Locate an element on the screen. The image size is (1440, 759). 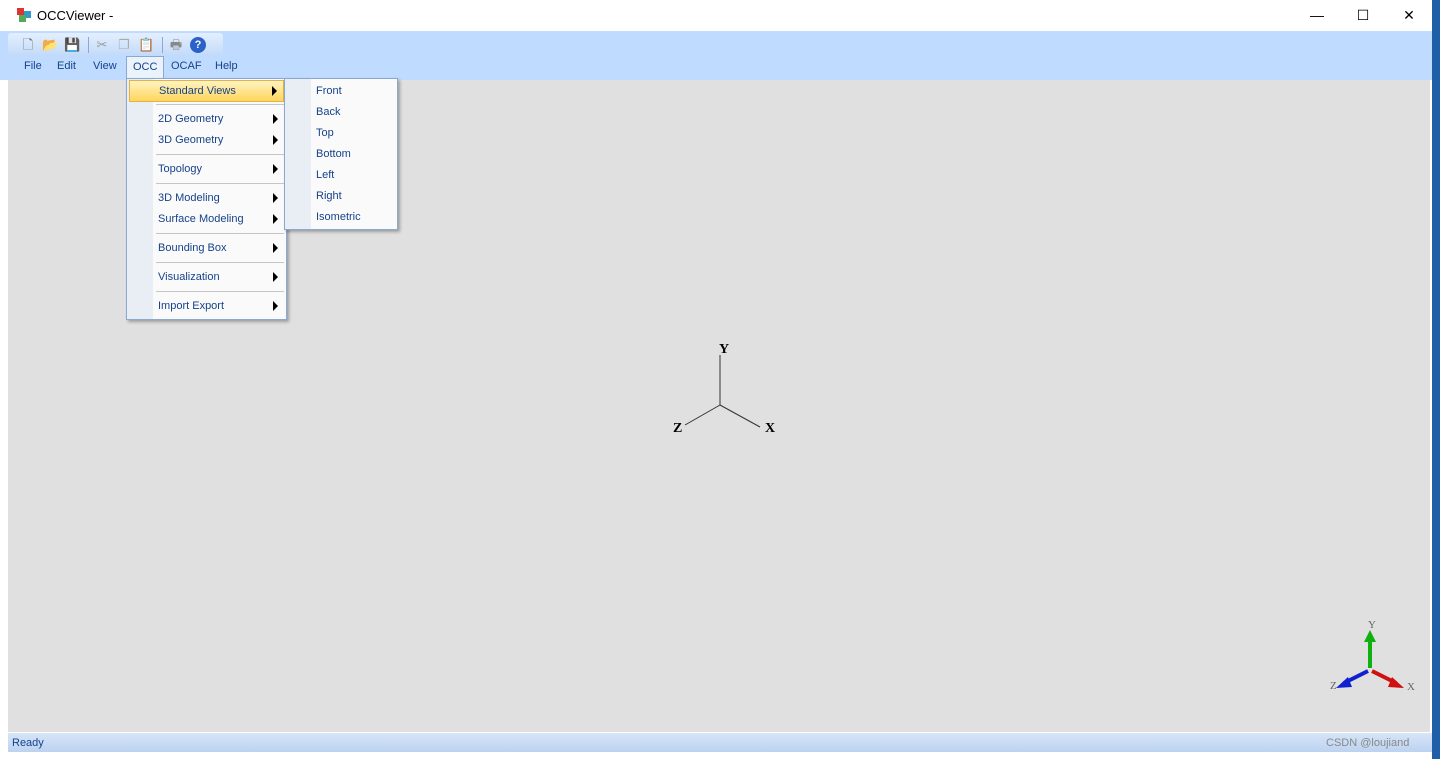
help-icon: ? is located at coordinates (198, 45).